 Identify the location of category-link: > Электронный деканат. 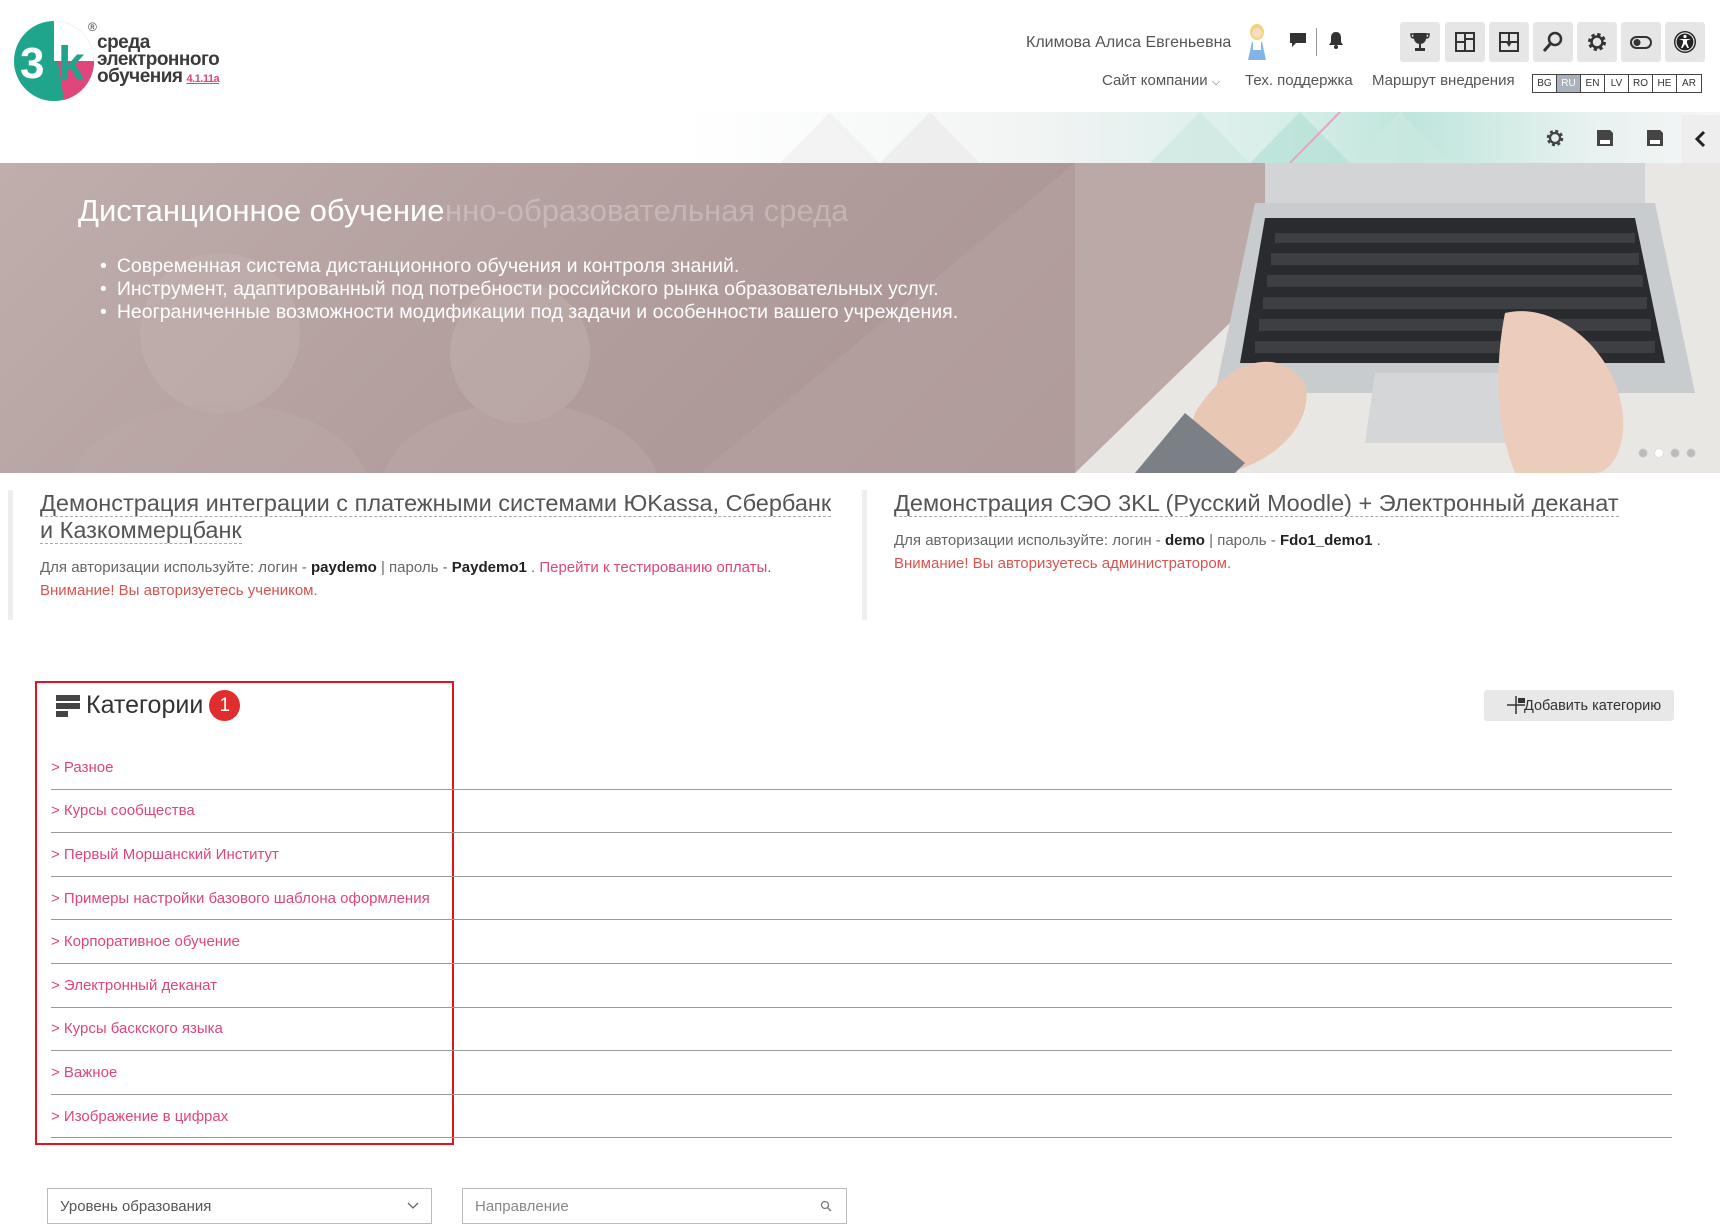
(134, 985).